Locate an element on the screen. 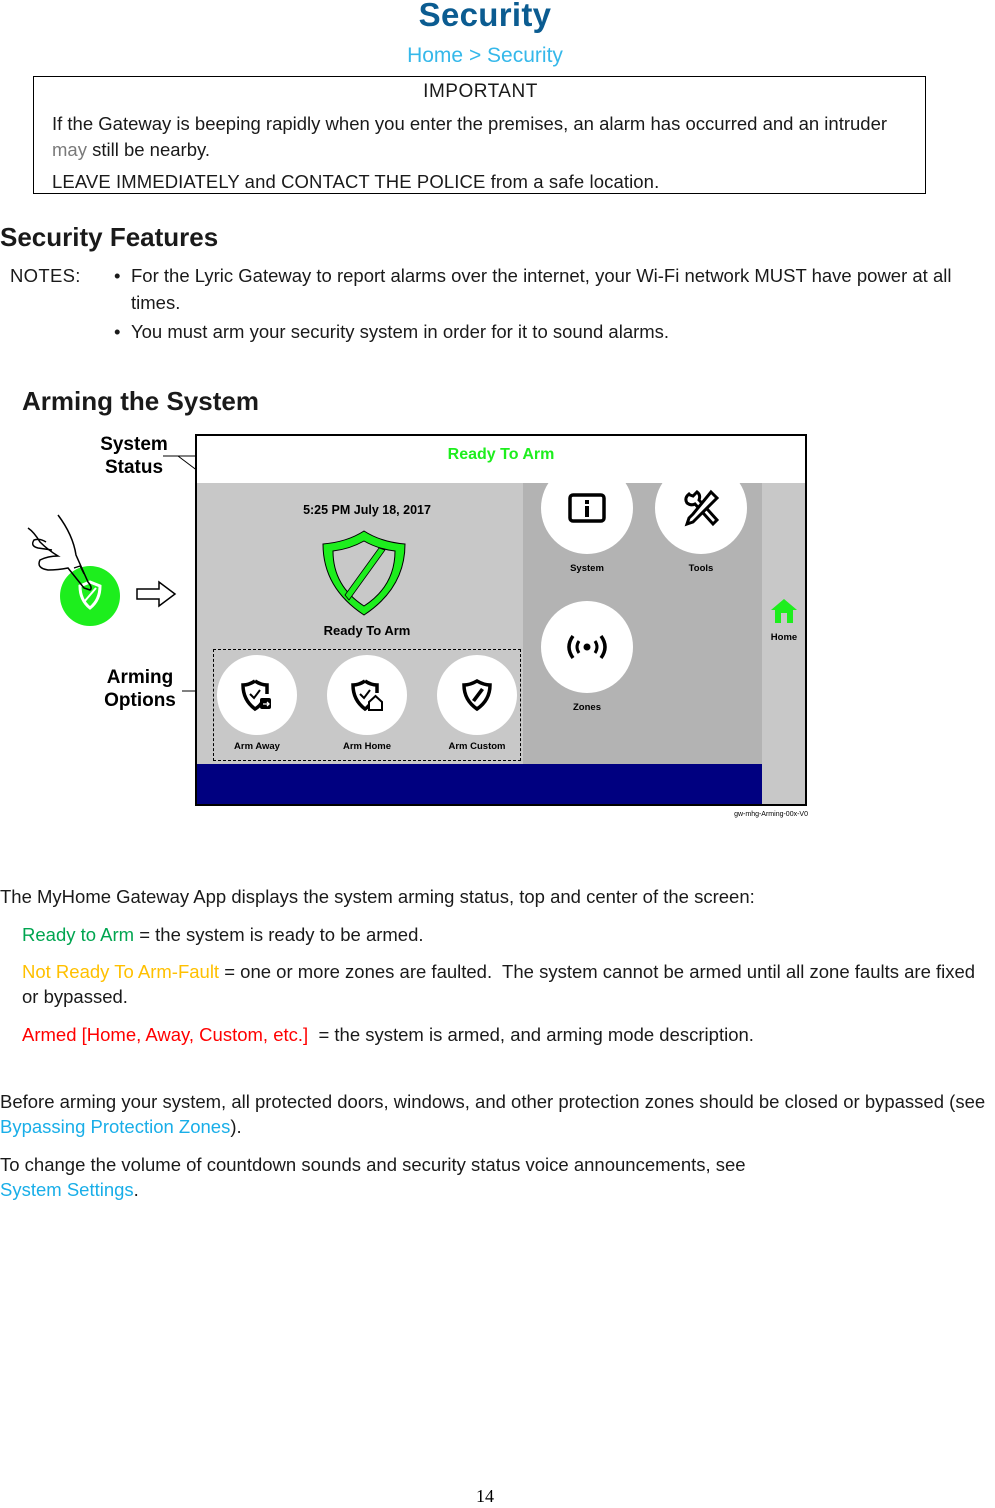 The height and width of the screenshot is (1508, 995). paragraph-text: ). is located at coordinates (236, 1126).